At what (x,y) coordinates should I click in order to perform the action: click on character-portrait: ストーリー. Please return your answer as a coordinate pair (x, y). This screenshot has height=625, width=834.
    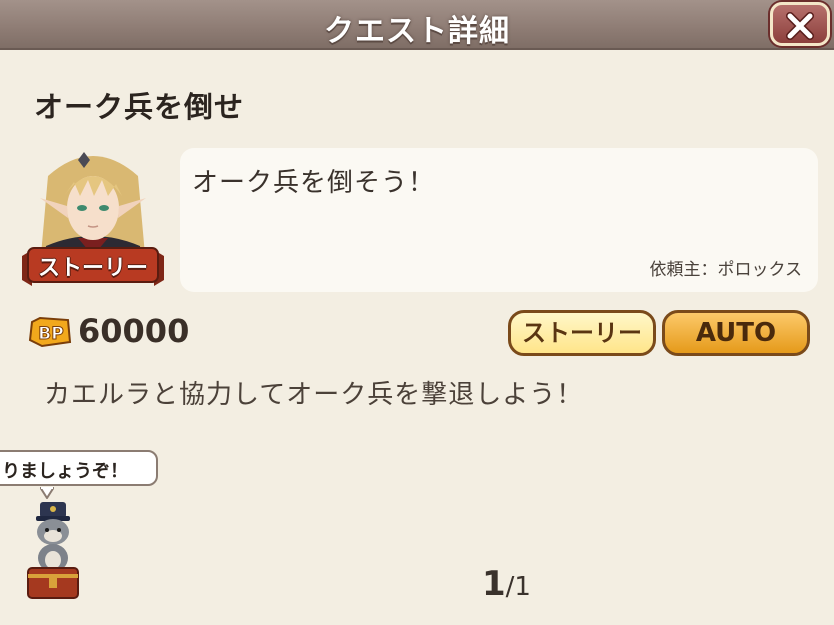
    Looking at the image, I should click on (93, 221).